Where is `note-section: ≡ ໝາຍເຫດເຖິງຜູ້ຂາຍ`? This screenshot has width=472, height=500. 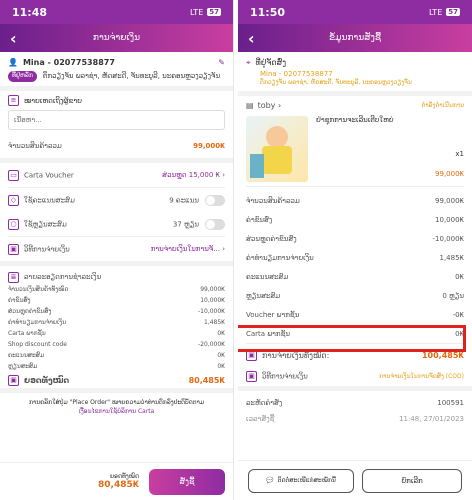 note-section: ≡ ໝາຍເຫດເຖິງຜູ້ຂາຍ is located at coordinates (116, 112).